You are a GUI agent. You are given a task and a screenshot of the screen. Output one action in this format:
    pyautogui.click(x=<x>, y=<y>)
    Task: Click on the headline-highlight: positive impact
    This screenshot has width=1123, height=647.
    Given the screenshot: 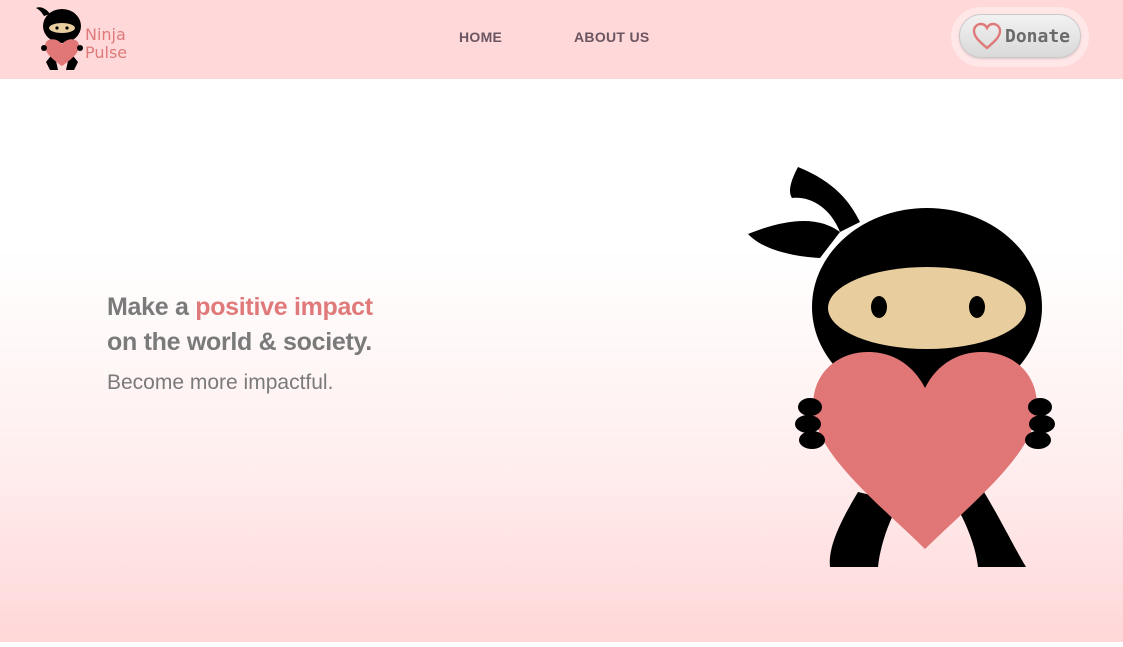 What is the action you would take?
    pyautogui.click(x=284, y=307)
    